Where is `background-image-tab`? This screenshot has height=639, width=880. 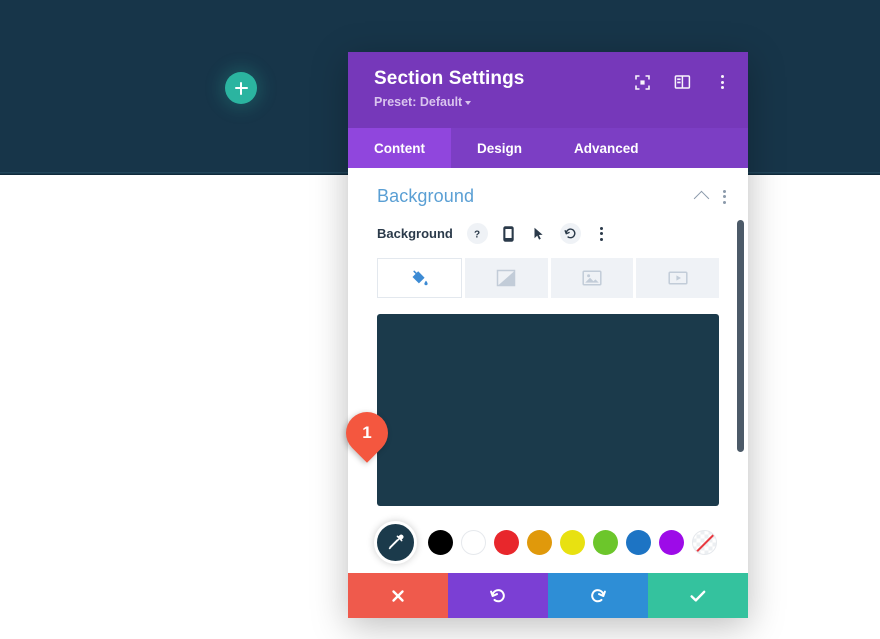 background-image-tab is located at coordinates (592, 278).